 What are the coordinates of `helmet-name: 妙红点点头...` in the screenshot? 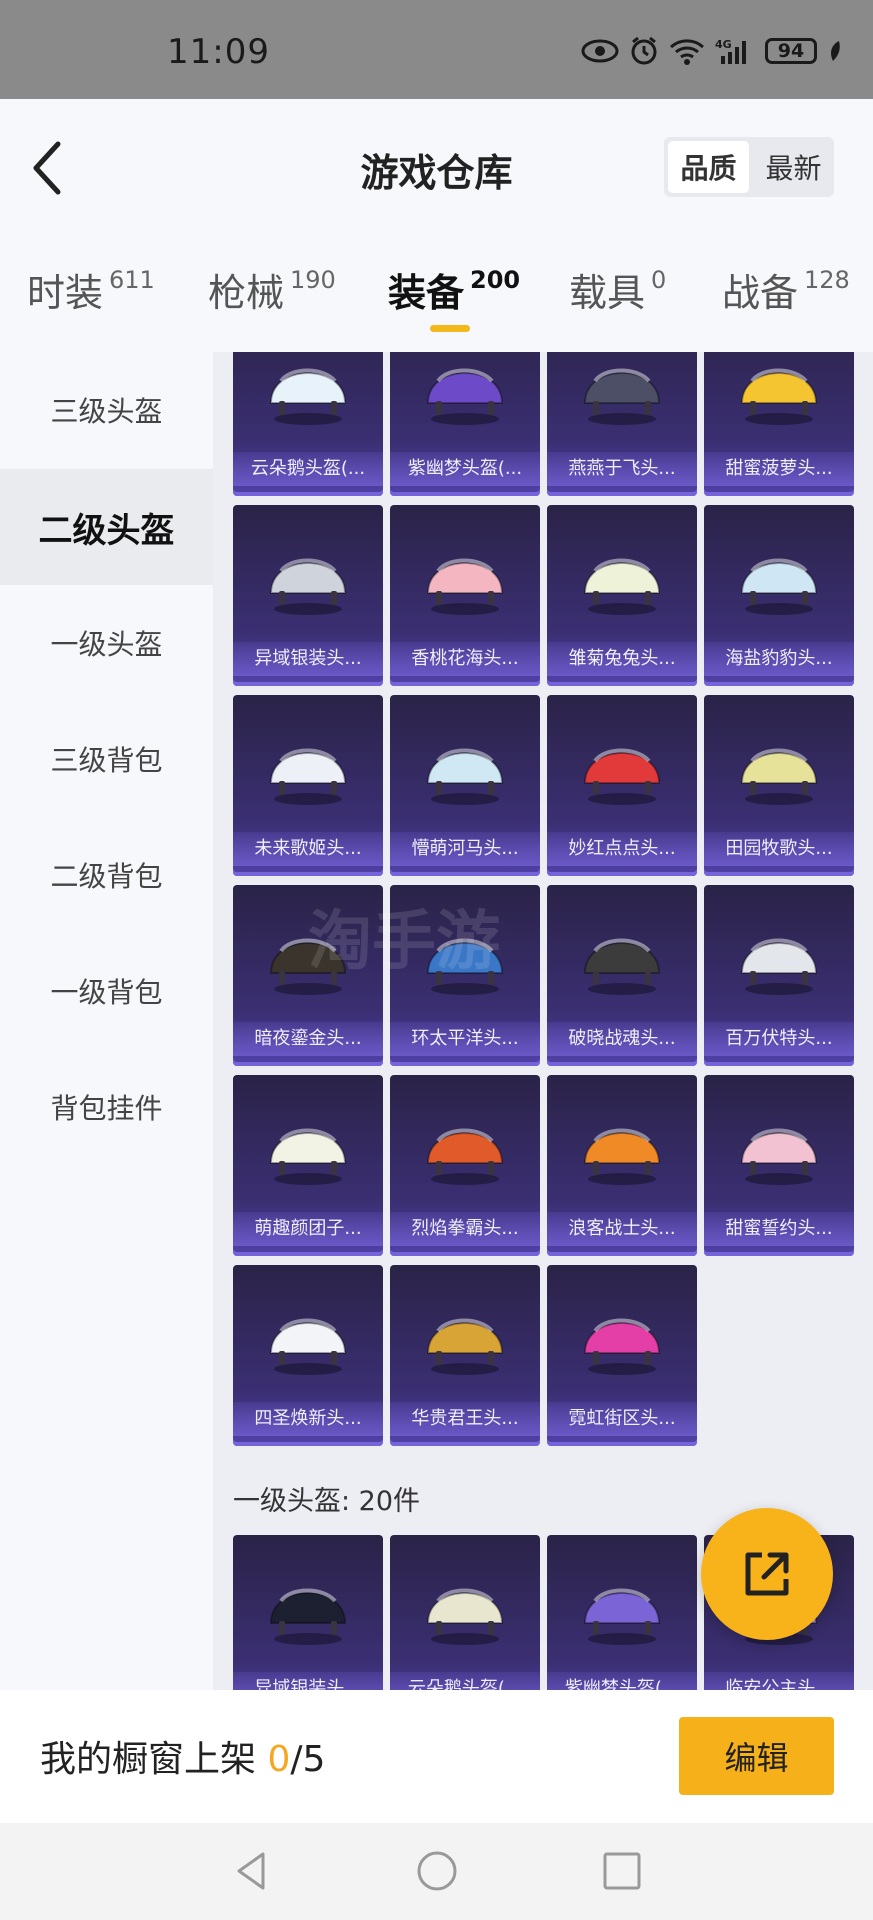 It's located at (622, 849).